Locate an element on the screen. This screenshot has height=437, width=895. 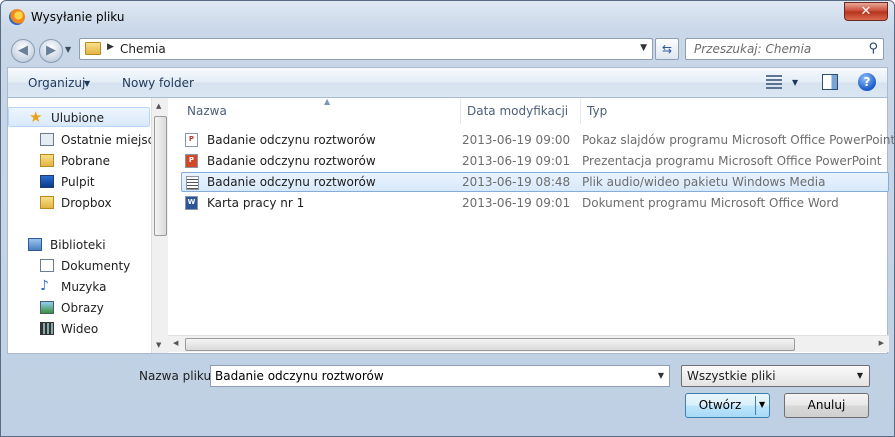
nav-item-recent-places: Ostatnie miejsca is located at coordinates (85, 140).